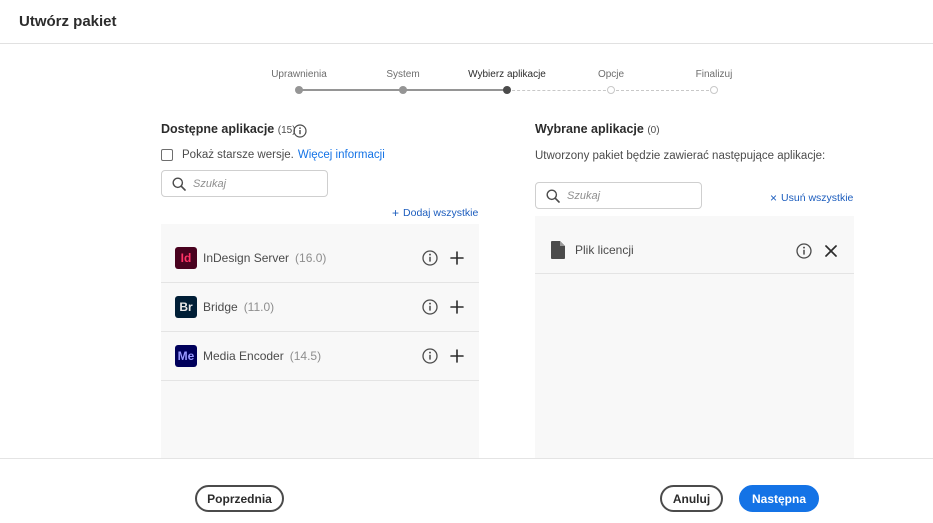  I want to click on app-version: (14.5), so click(305, 356).